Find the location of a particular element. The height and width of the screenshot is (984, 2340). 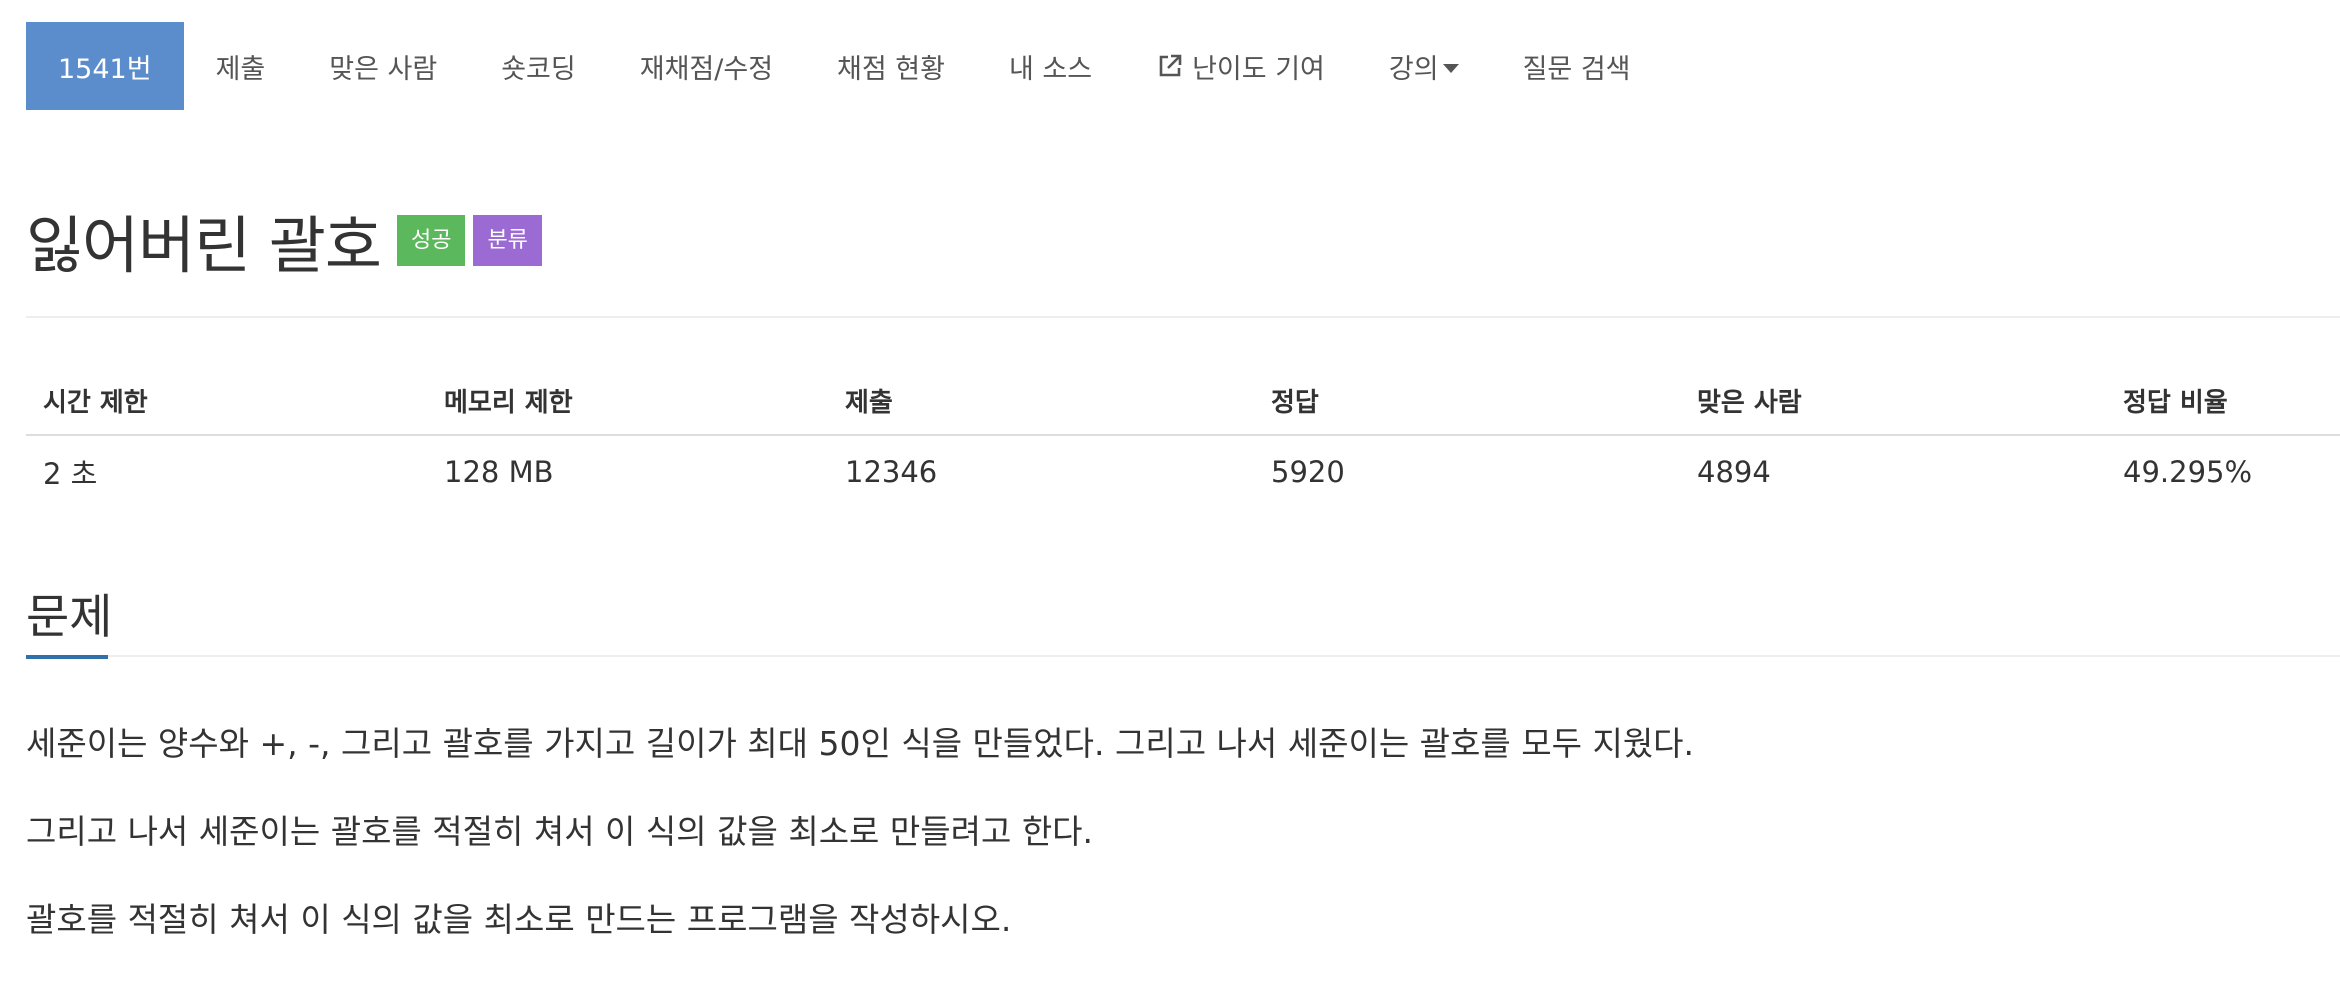

header-accepted: 정답 is located at coordinates (1467, 401).